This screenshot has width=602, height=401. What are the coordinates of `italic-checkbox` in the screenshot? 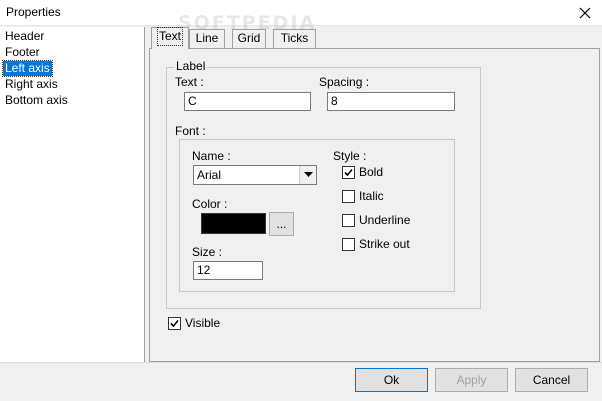 It's located at (348, 196).